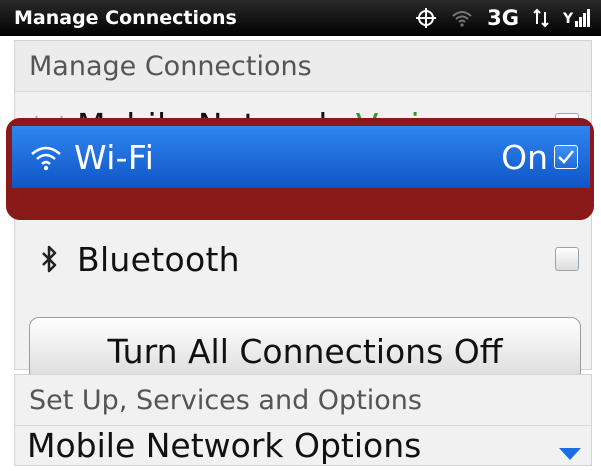 The height and width of the screenshot is (471, 601). I want to click on wifi-row: Wi-Fi On, so click(301, 157).